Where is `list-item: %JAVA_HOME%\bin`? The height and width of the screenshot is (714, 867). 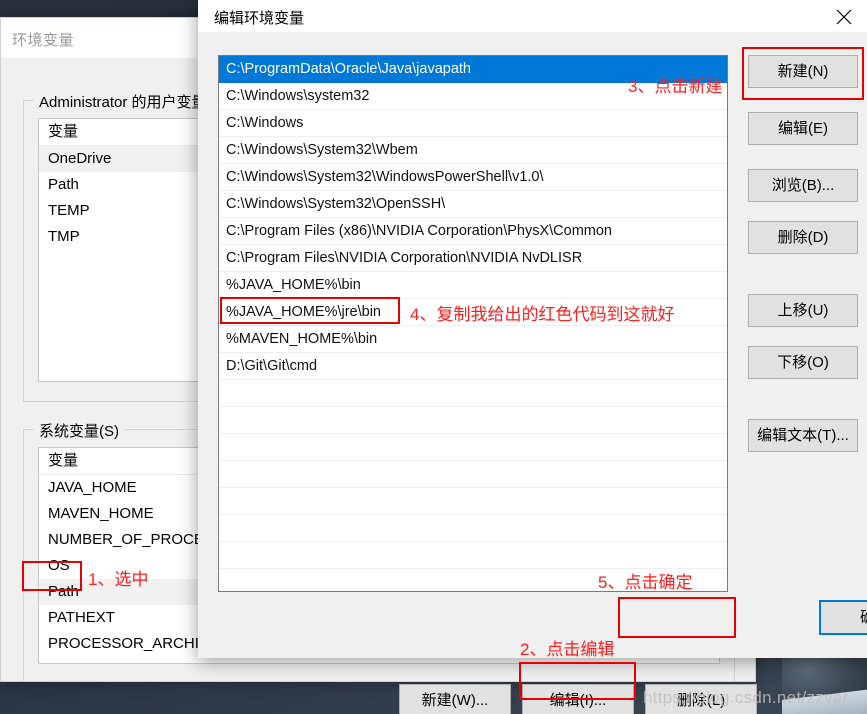 list-item: %JAVA_HOME%\bin is located at coordinates (473, 285).